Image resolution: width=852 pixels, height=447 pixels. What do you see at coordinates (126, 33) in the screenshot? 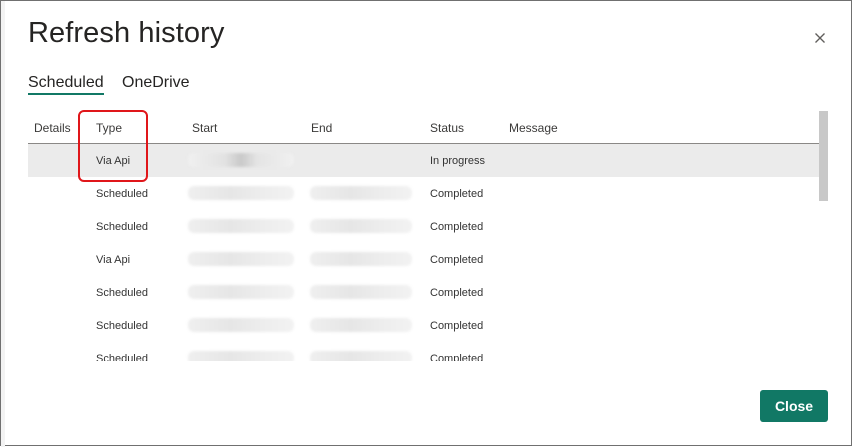
I see `dialog-title: Refresh history` at bounding box center [126, 33].